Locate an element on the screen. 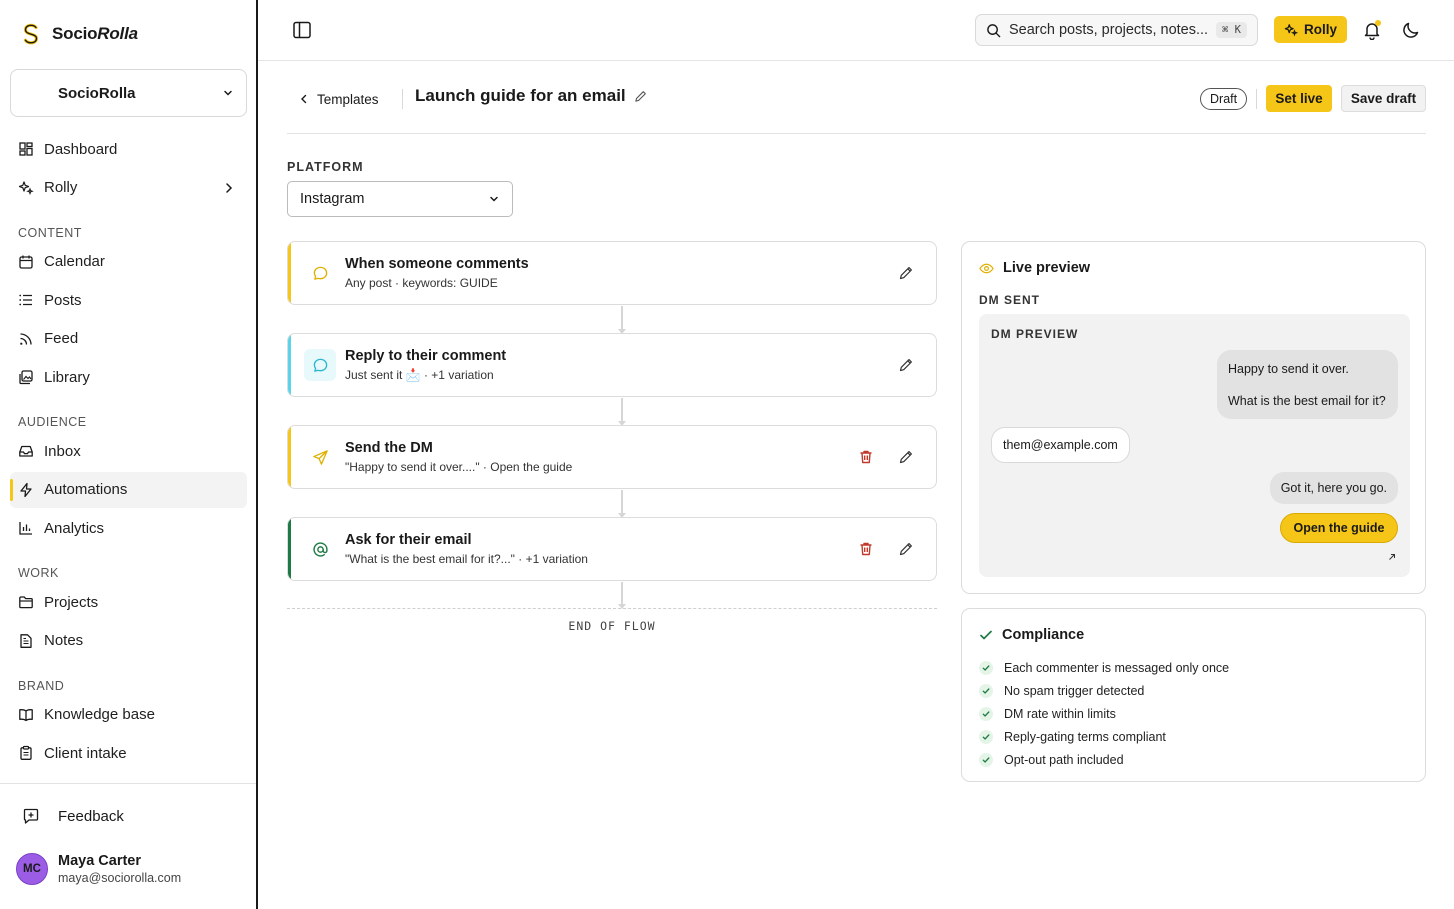  compliance-header: Compliance is located at coordinates (1031, 635).